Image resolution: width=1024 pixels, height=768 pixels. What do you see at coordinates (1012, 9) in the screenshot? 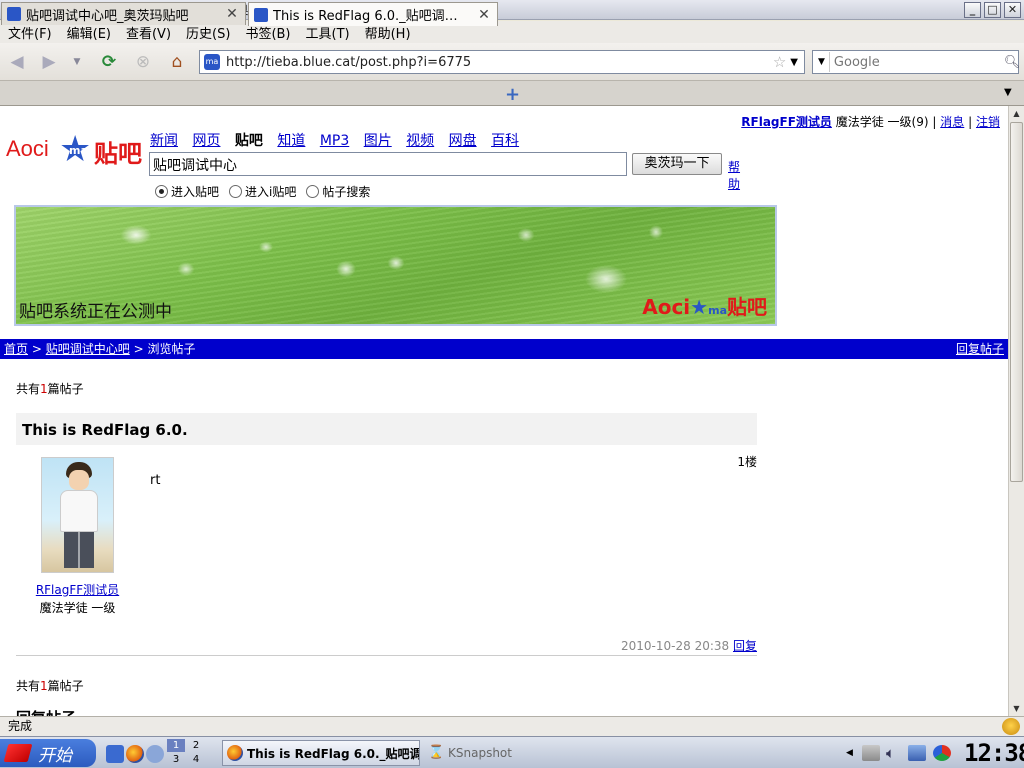
I see `close-button: ✕` at bounding box center [1012, 9].